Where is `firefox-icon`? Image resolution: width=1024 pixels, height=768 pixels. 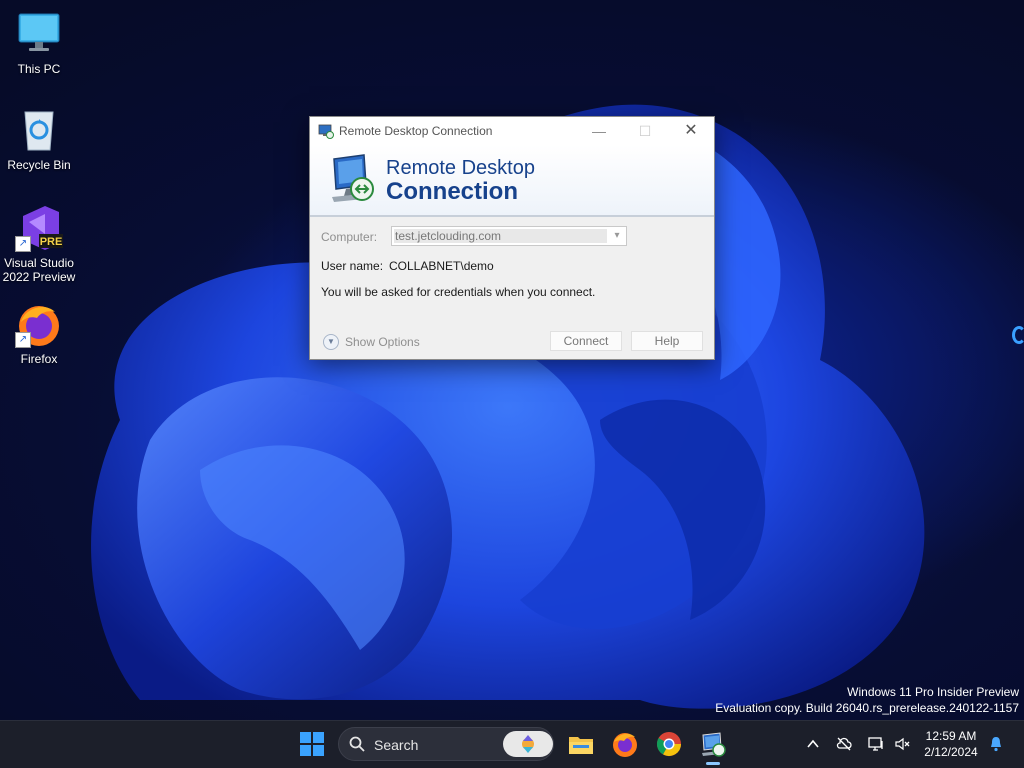 firefox-icon is located at coordinates (625, 744).